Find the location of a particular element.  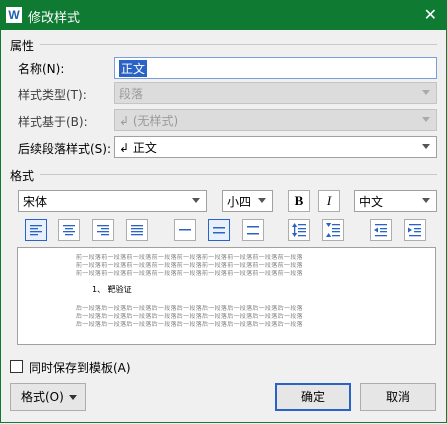

language-value: 中文 is located at coordinates (371, 202).